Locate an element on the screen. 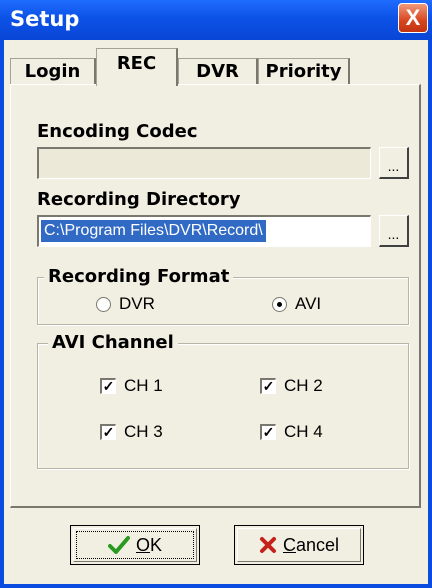  ch1-label: CH 1 is located at coordinates (143, 385).